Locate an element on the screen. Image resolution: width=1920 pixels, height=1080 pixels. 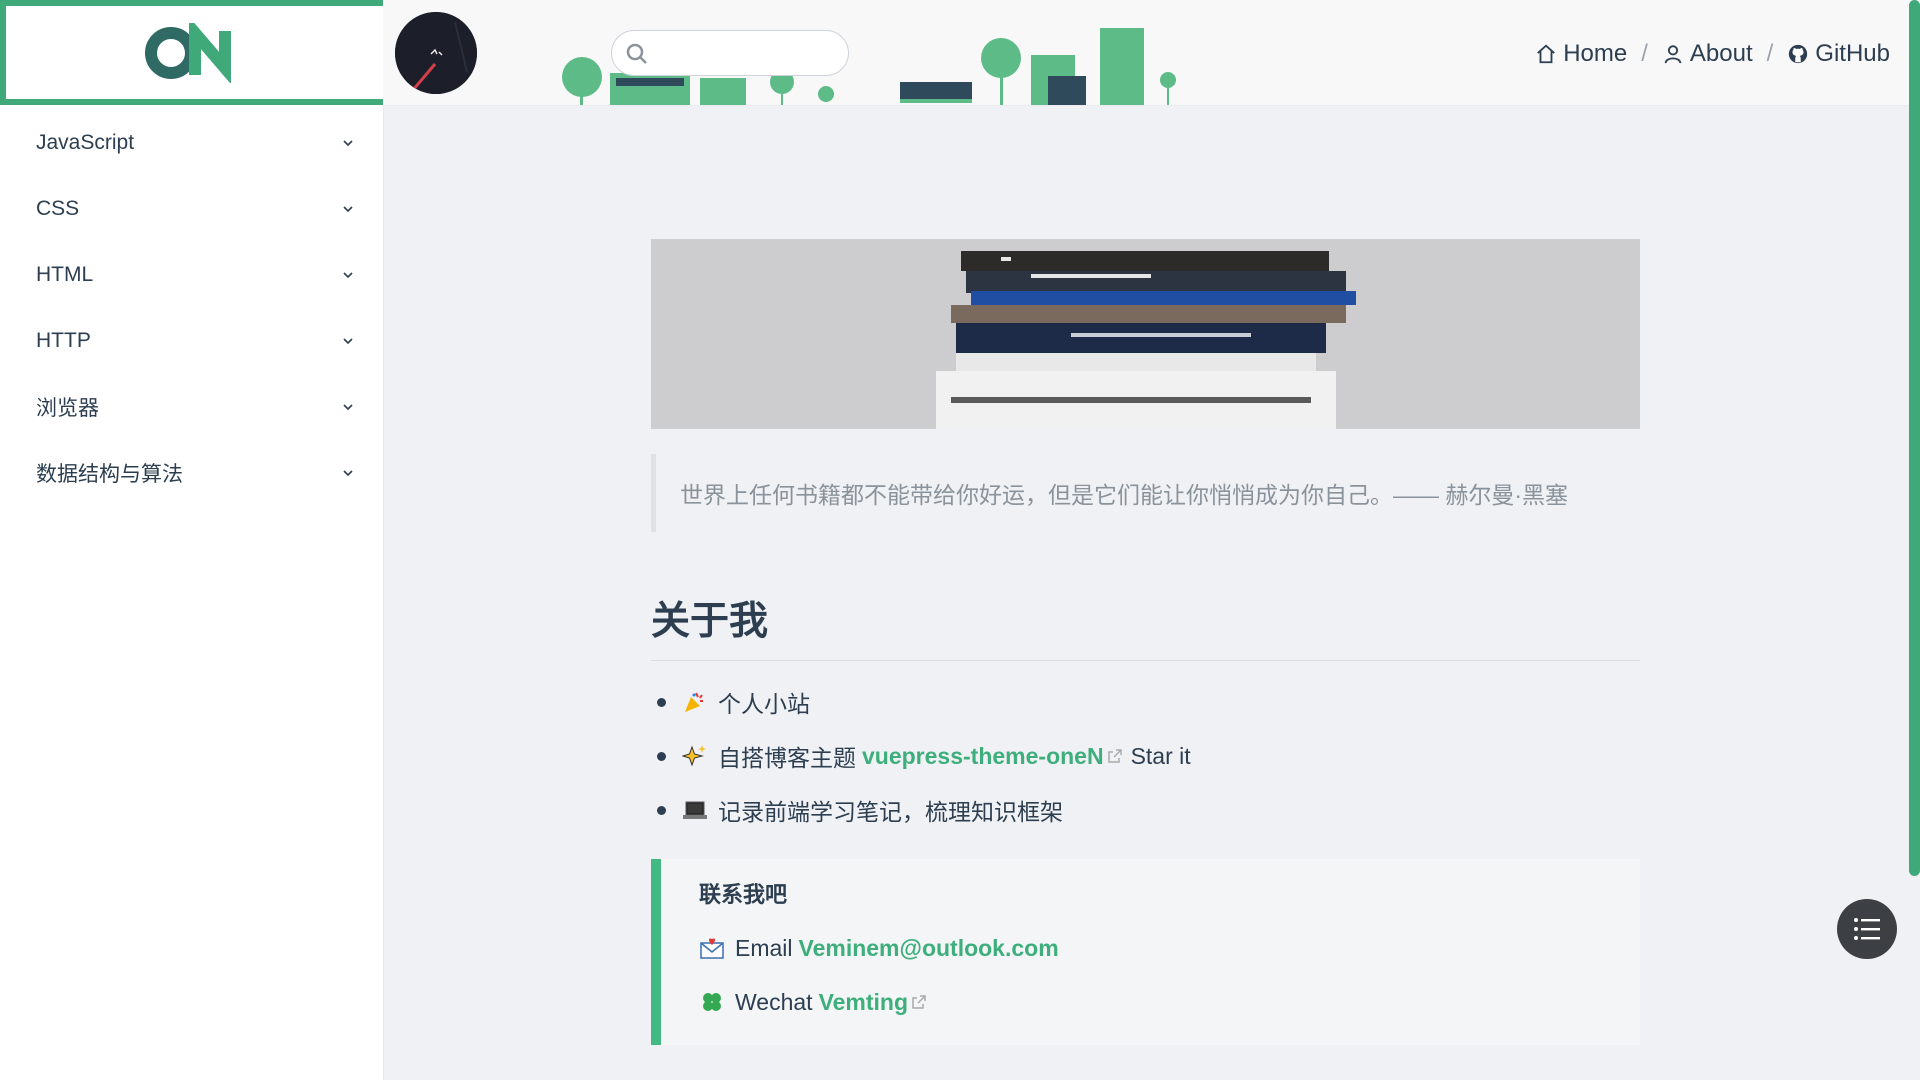
four-leaf-clover-icon is located at coordinates (712, 1002).